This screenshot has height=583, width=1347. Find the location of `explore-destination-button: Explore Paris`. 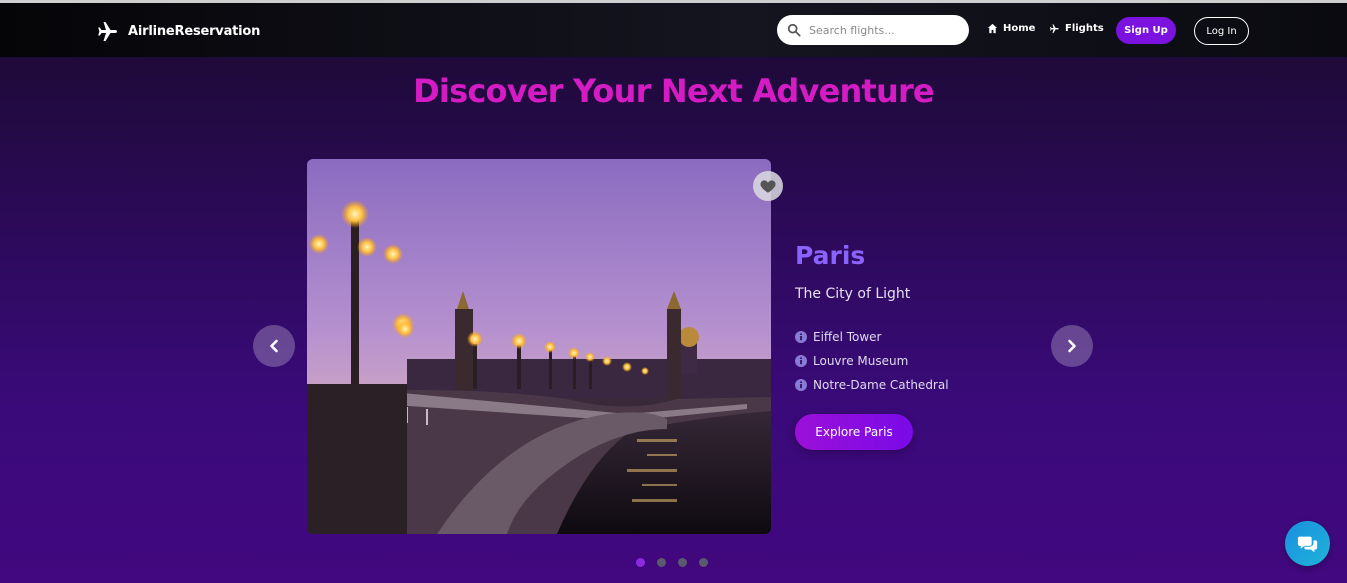

explore-destination-button: Explore Paris is located at coordinates (854, 432).